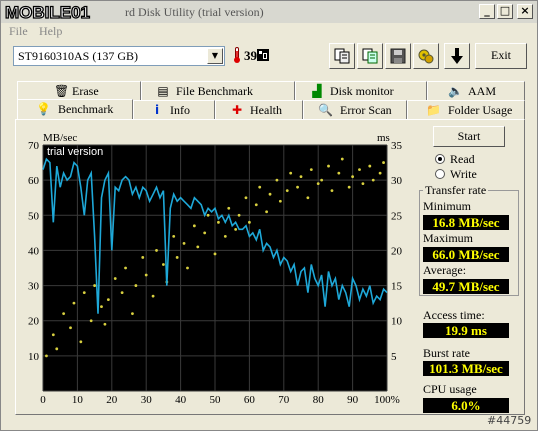 Image resolution: width=538 pixels, height=431 pixels. Describe the element at coordinates (398, 56) in the screenshot. I see `save-icon` at that location.